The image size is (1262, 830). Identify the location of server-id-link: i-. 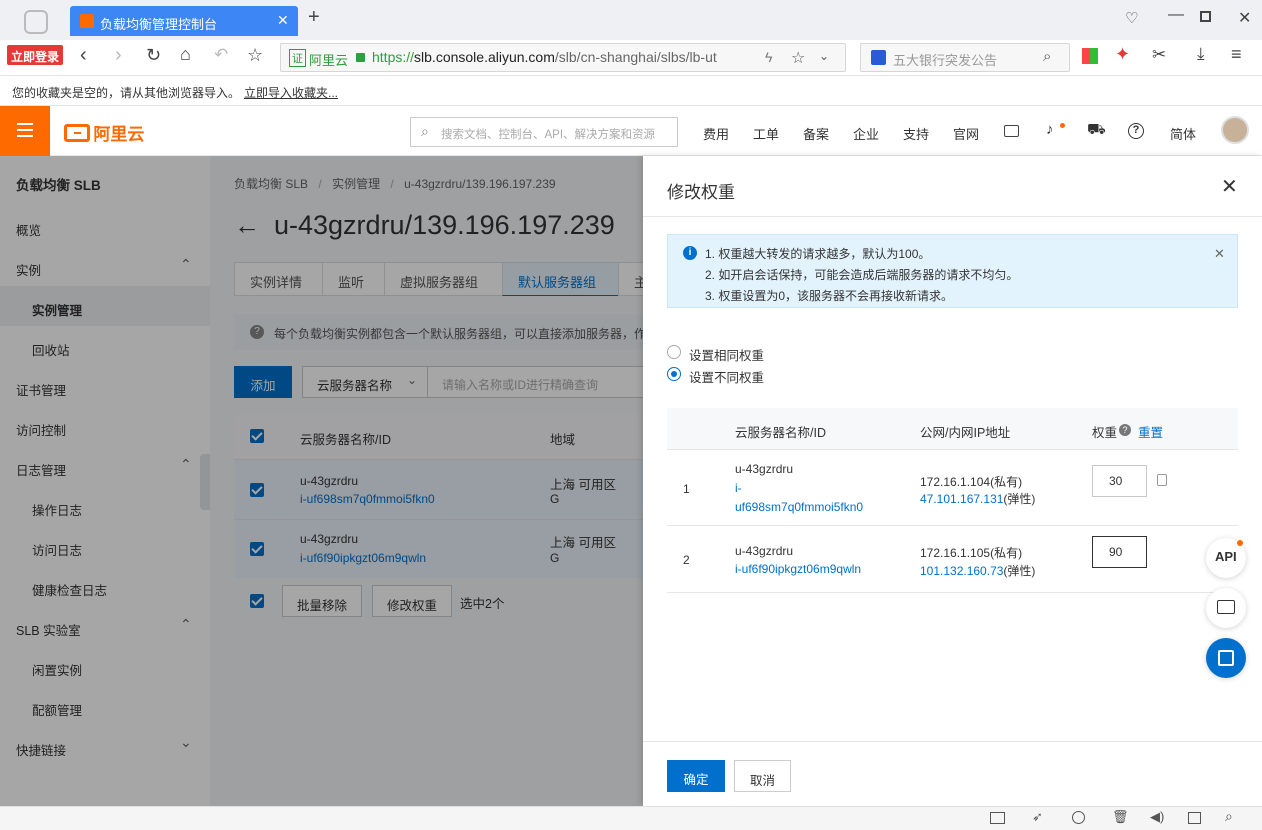
(738, 488).